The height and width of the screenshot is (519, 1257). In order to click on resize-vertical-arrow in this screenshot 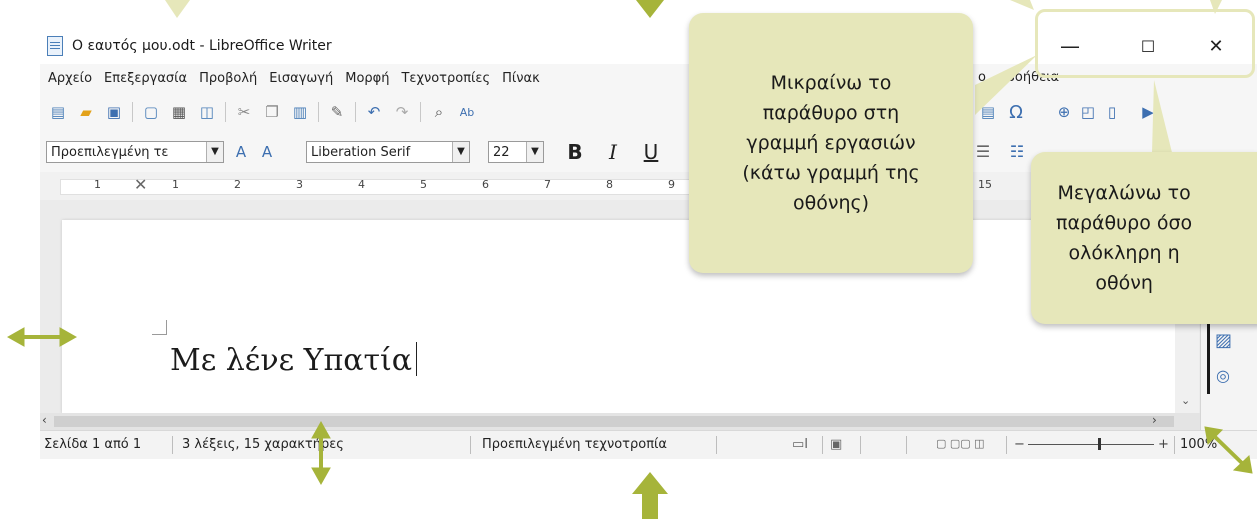, I will do `click(321, 453)`.